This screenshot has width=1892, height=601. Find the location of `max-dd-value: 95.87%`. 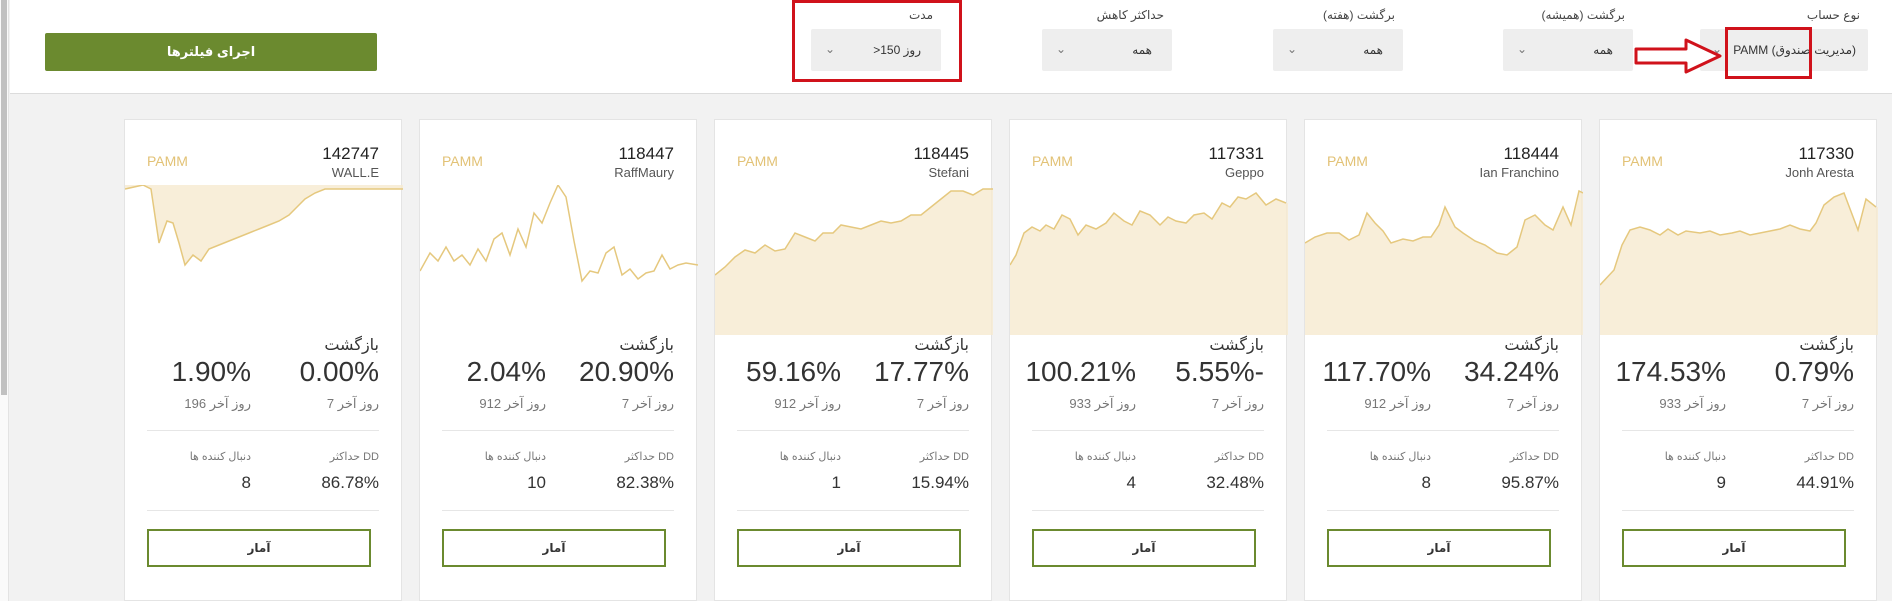

max-dd-value: 95.87% is located at coordinates (1530, 482).